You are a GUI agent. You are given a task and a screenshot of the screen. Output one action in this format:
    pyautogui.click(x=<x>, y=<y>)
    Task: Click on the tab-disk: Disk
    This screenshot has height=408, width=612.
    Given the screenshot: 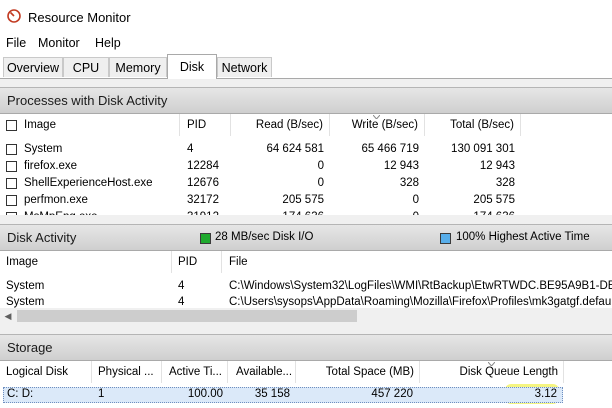 What is the action you would take?
    pyautogui.click(x=192, y=66)
    